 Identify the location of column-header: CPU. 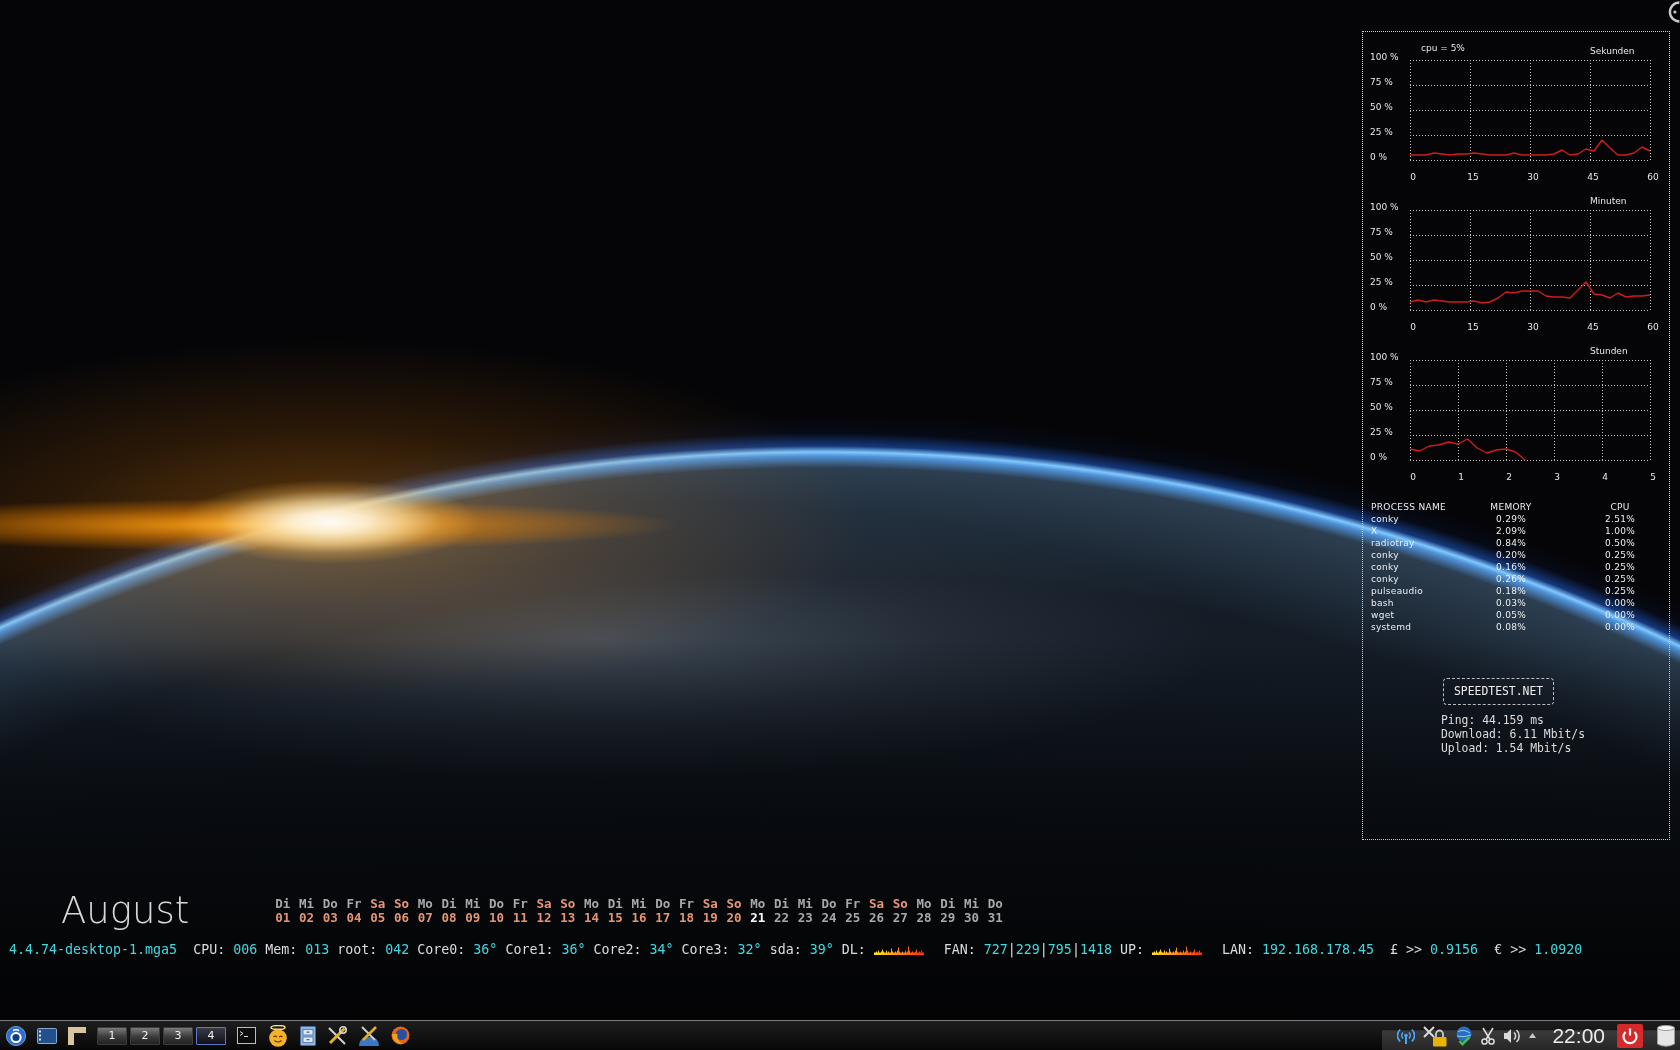
(1620, 507).